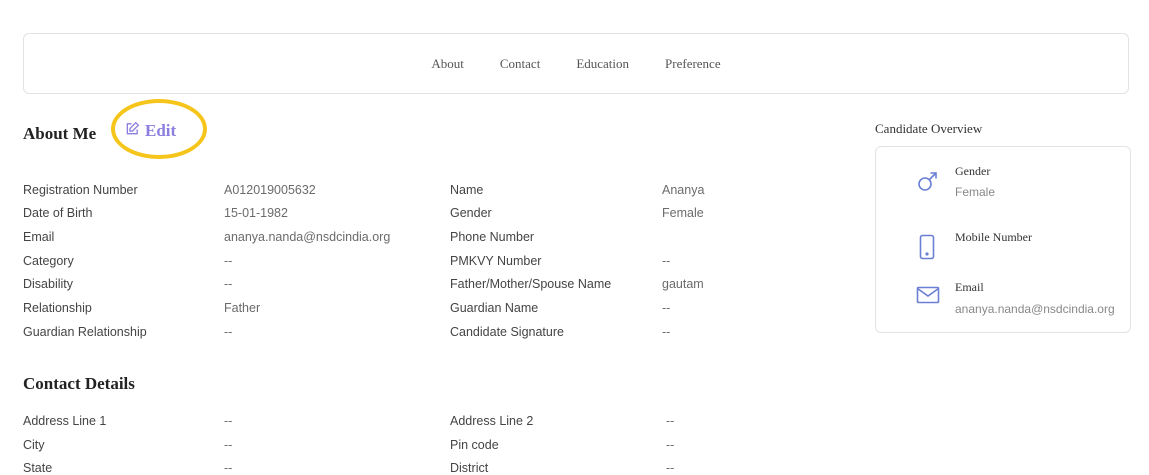 The width and height of the screenshot is (1149, 475). I want to click on field-value: ananya.nanda@nsdcindia.org, so click(307, 237).